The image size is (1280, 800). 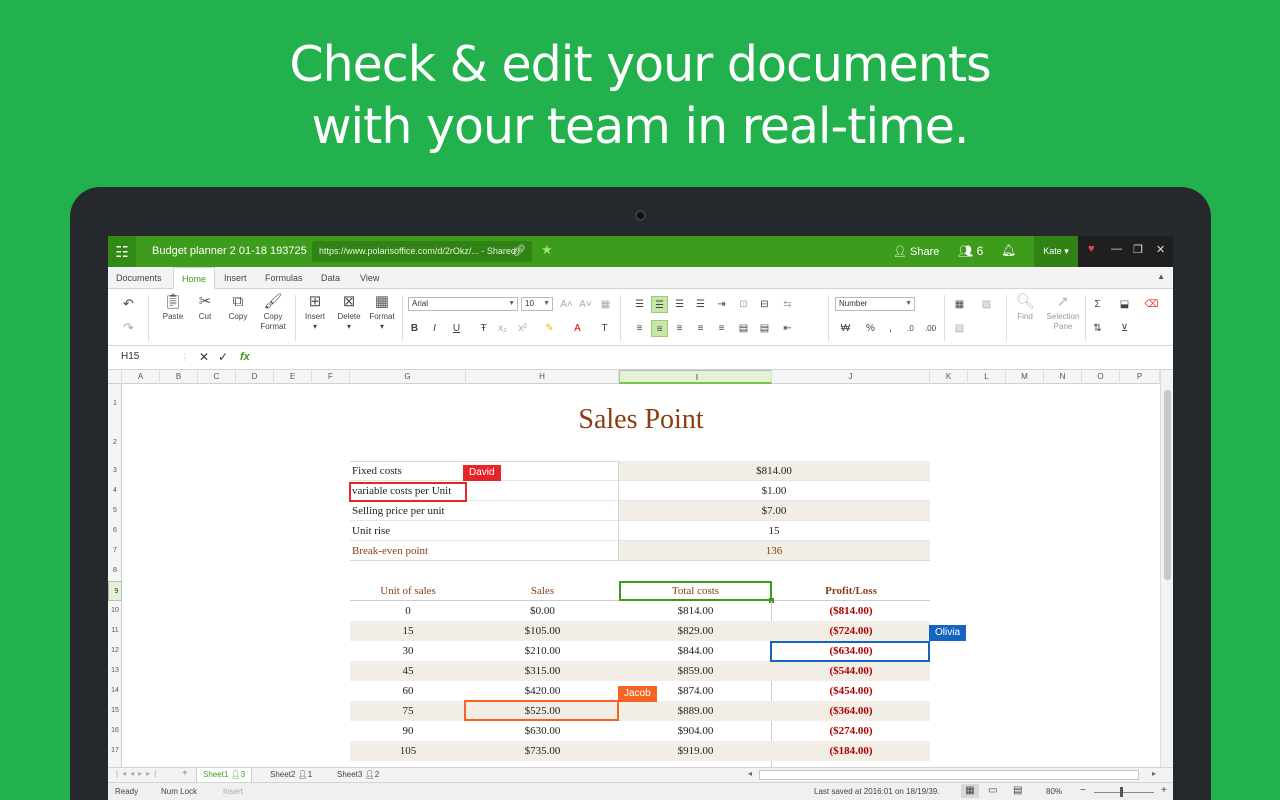 What do you see at coordinates (115, 491) in the screenshot?
I see `row-header: 4` at bounding box center [115, 491].